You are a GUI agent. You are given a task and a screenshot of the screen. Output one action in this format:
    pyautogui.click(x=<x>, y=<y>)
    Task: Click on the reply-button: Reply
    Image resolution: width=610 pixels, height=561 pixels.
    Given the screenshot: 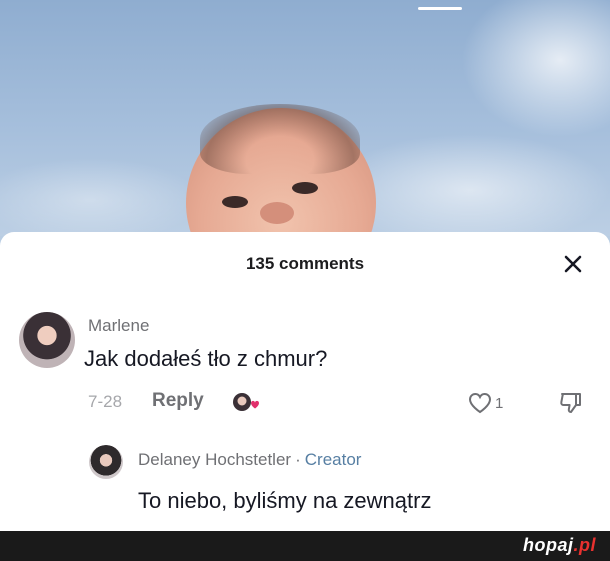 What is the action you would take?
    pyautogui.click(x=178, y=401)
    